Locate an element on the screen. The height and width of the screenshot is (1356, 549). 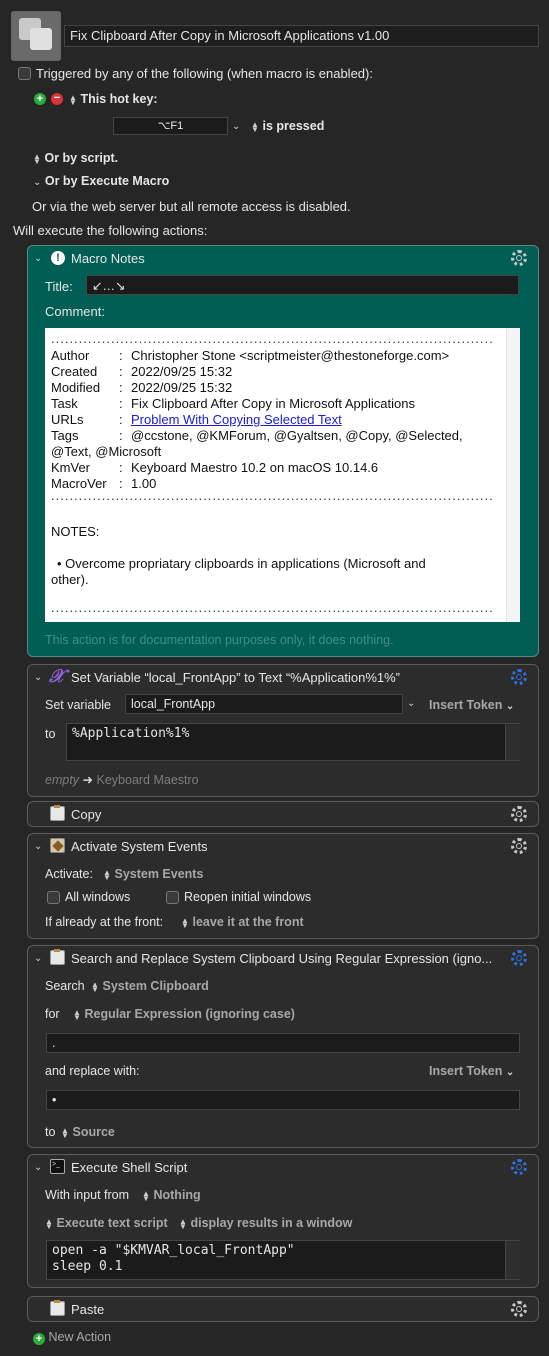
add-icon: + is located at coordinates (39, 1339).